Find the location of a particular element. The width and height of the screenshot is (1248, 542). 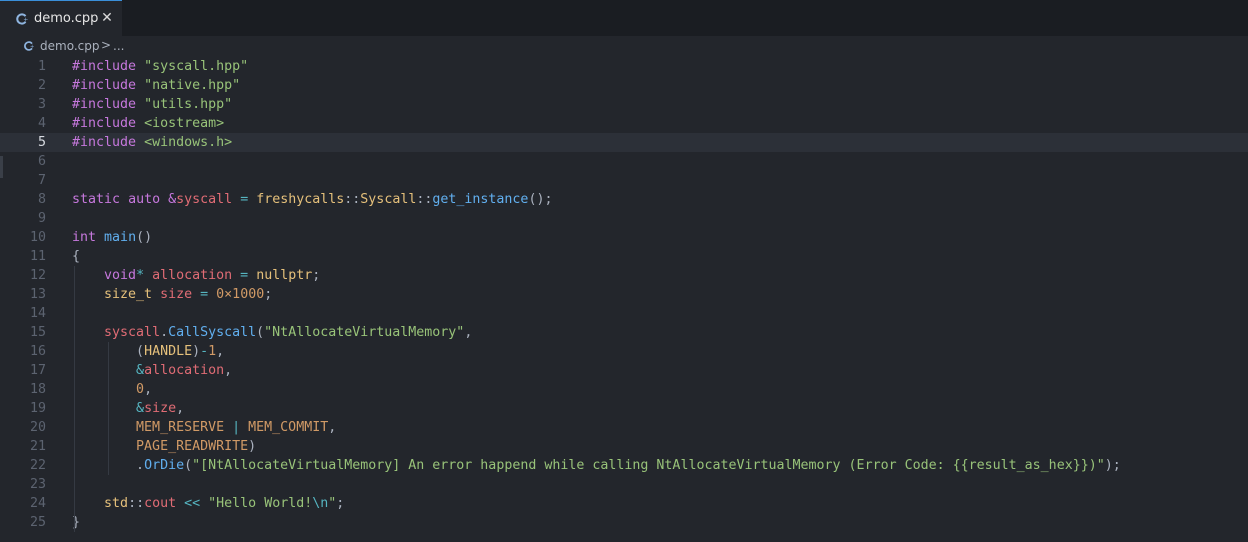

code-token: * is located at coordinates (140, 275).